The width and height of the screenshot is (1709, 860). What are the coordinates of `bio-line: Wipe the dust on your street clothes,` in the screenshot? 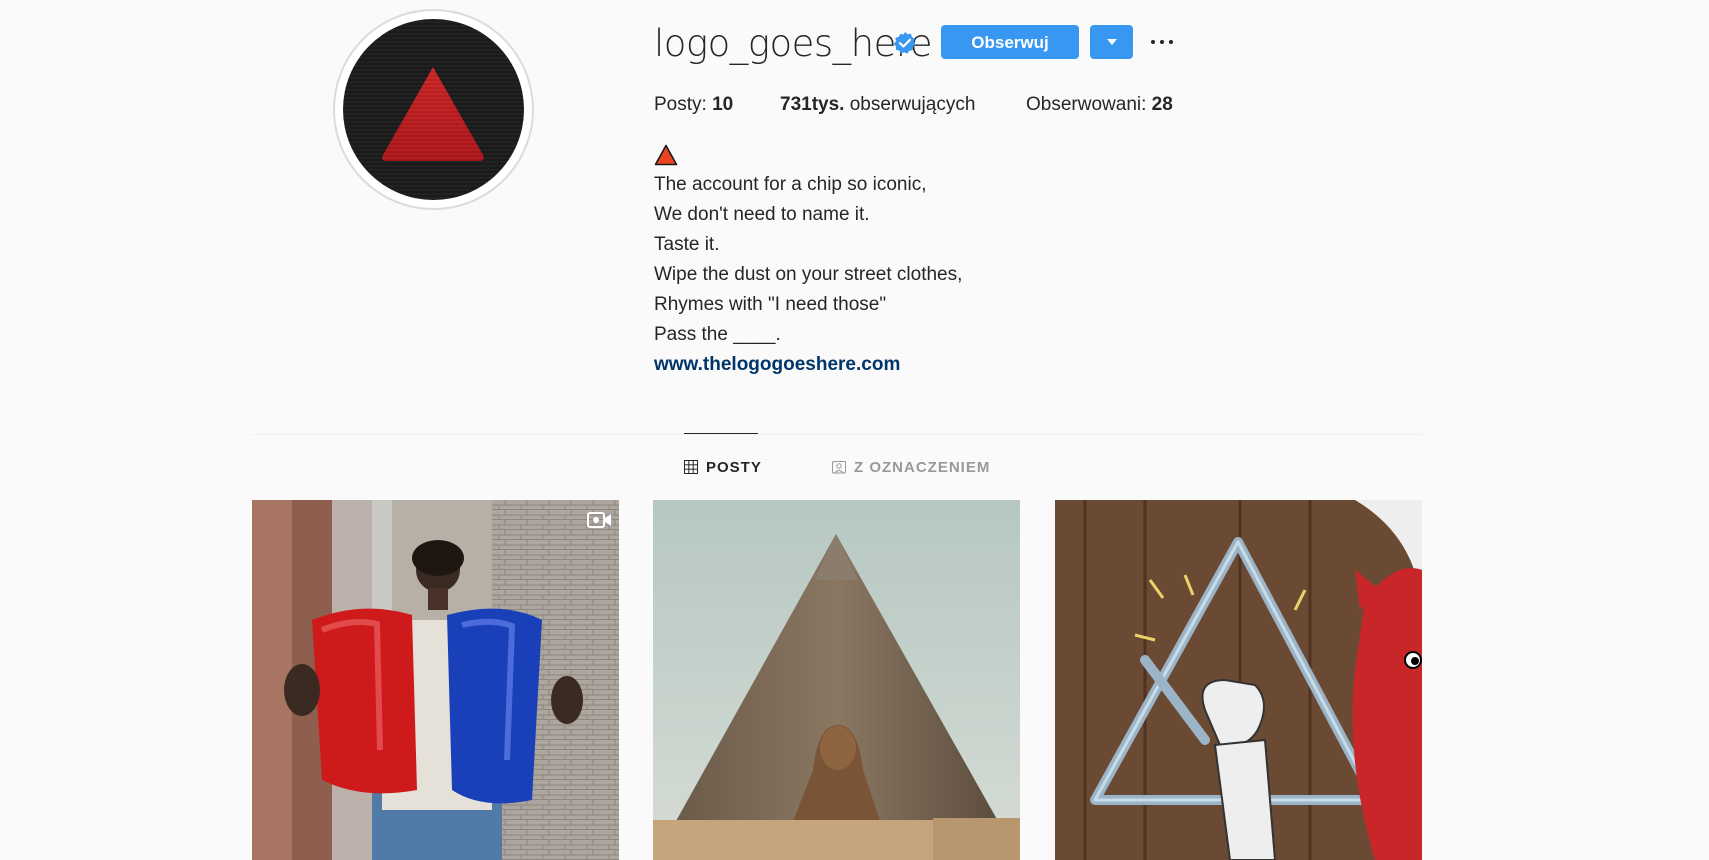 It's located at (808, 274).